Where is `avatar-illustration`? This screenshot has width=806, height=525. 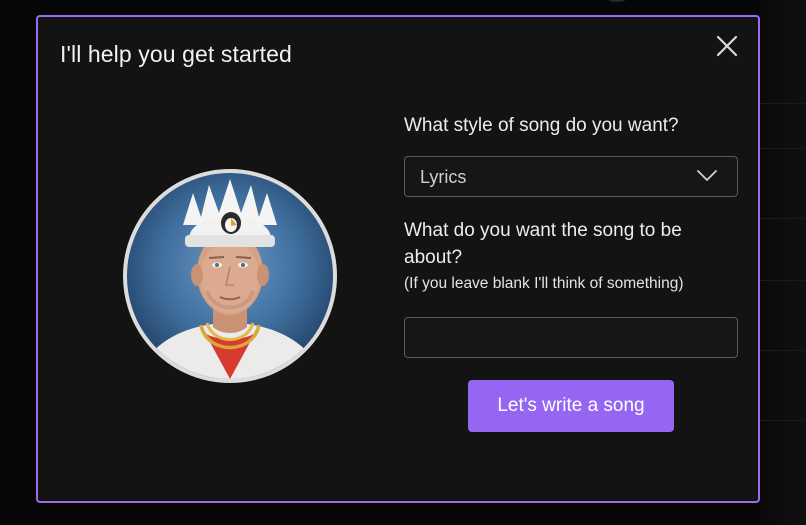
avatar-illustration is located at coordinates (230, 279).